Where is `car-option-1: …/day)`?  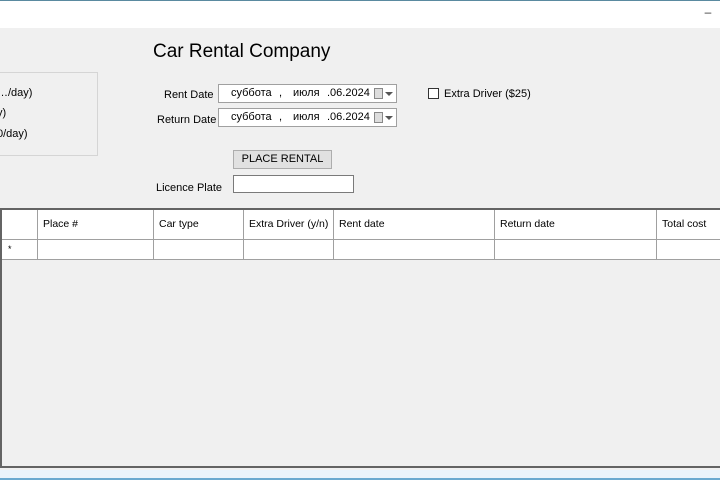 car-option-1: …/day) is located at coordinates (16, 93).